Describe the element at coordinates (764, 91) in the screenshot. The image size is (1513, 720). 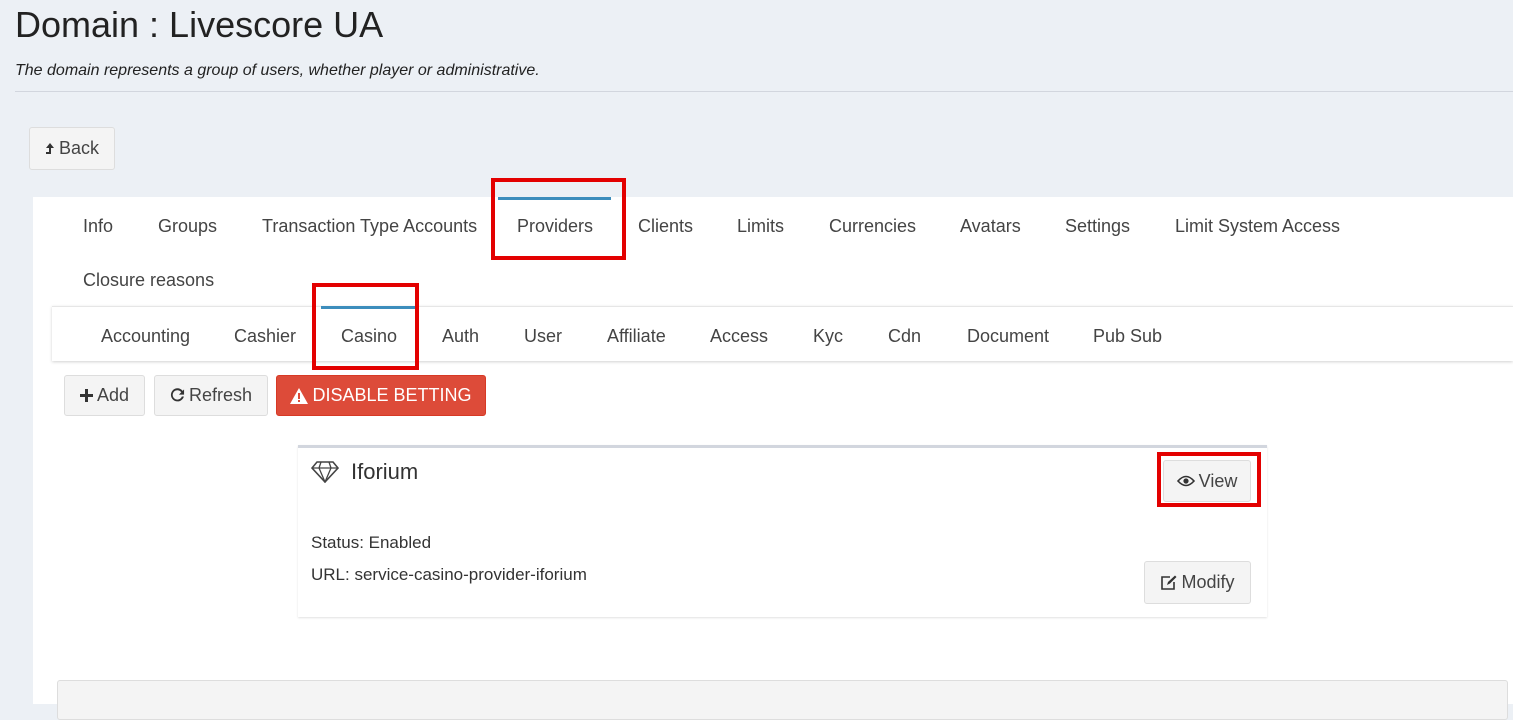
I see `title-divider` at that location.